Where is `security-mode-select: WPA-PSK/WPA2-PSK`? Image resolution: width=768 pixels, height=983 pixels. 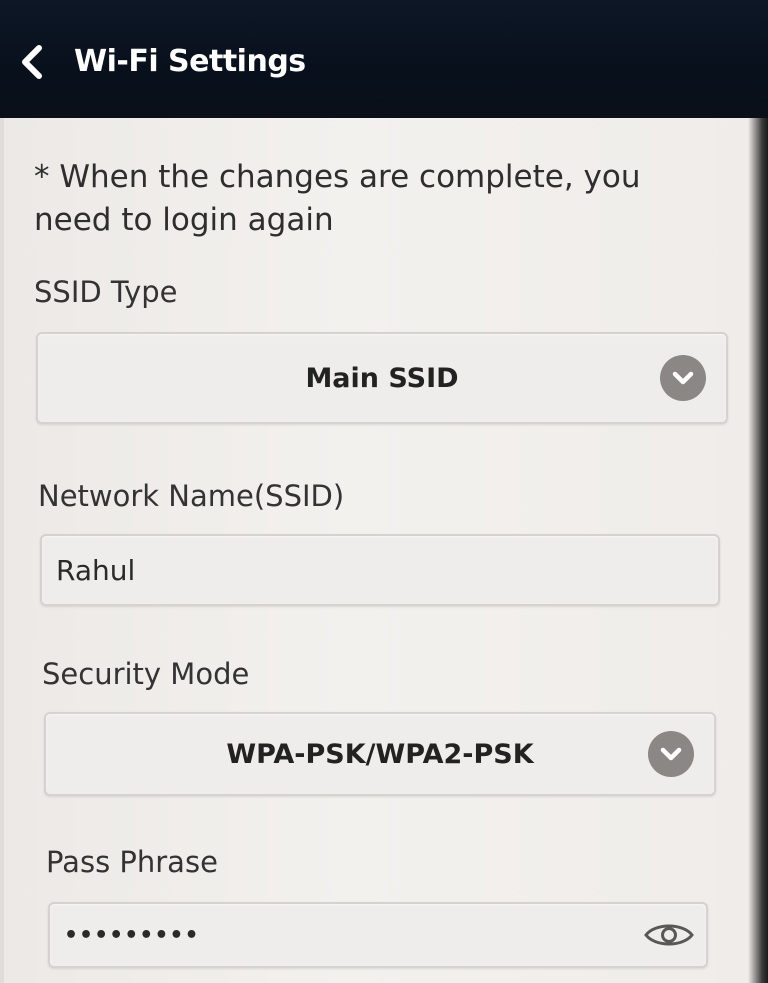 security-mode-select: WPA-PSK/WPA2-PSK is located at coordinates (380, 754).